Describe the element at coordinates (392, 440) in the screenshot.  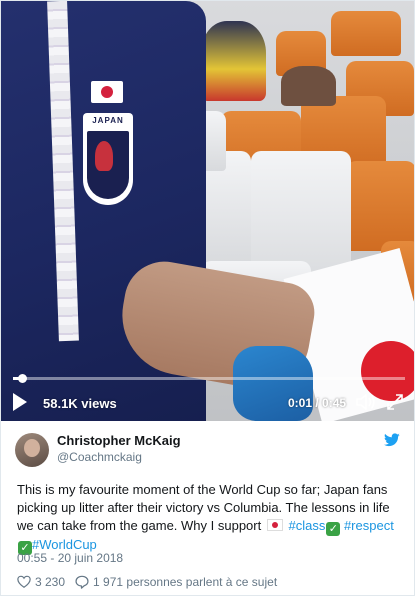
I see `twitter-bird-icon` at that location.